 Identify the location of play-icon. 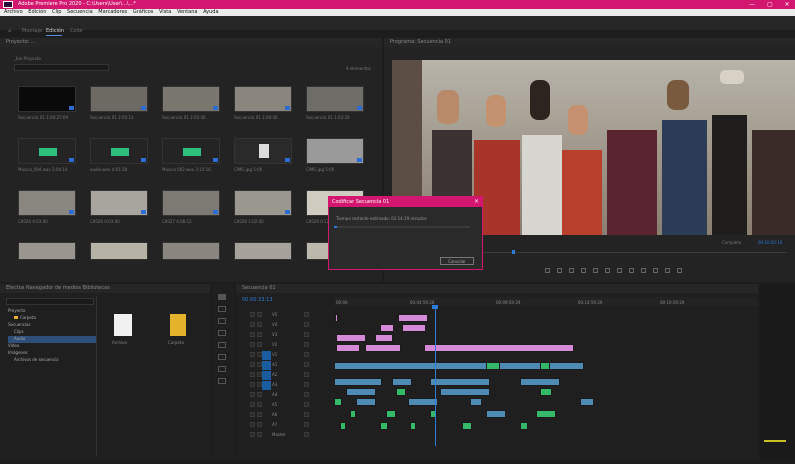
(607, 270).